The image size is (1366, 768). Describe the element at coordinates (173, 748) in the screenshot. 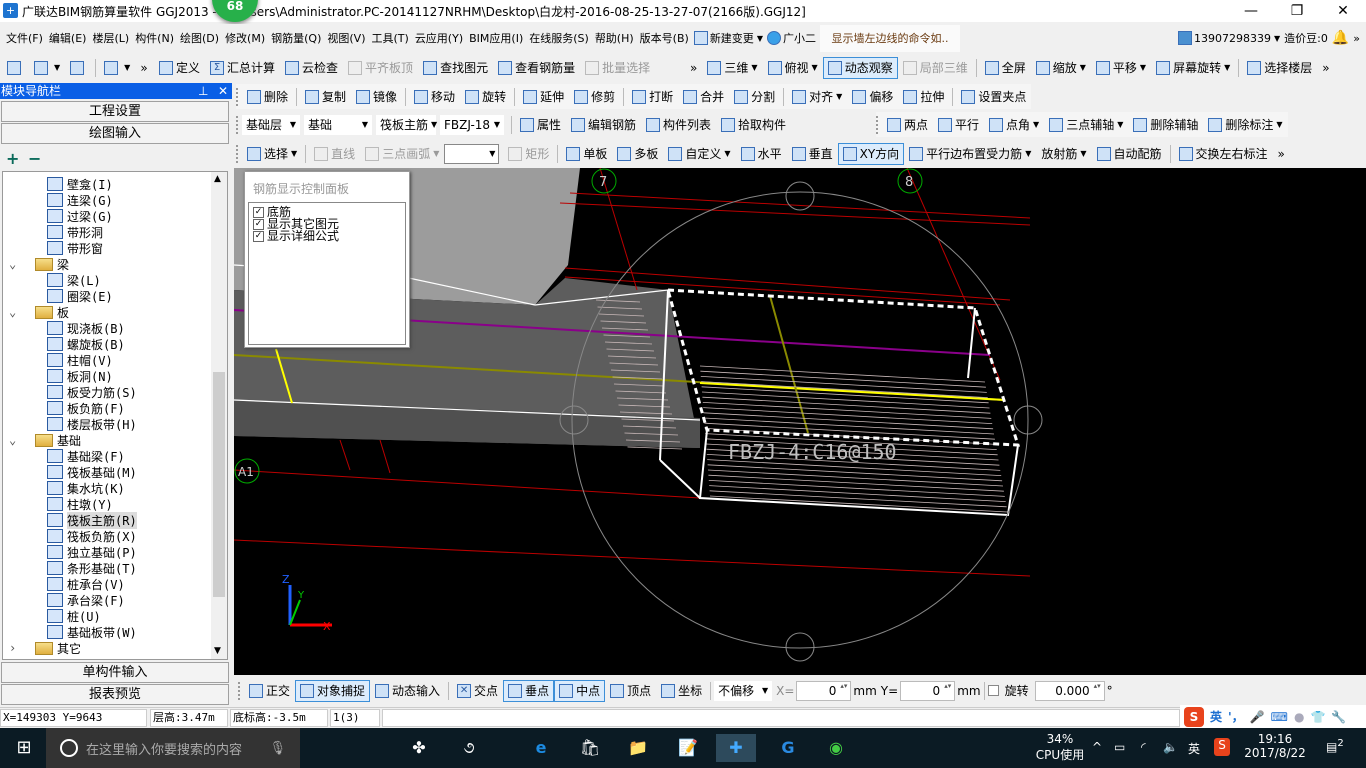

I see `taskbar-search: 在这里输入你要搜索的内容 🎙` at that location.